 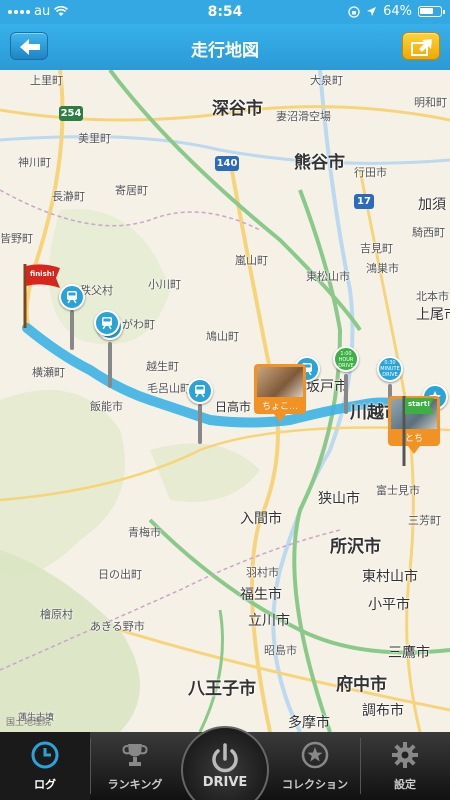 What do you see at coordinates (222, 689) in the screenshot?
I see `place-label: 八王子市` at bounding box center [222, 689].